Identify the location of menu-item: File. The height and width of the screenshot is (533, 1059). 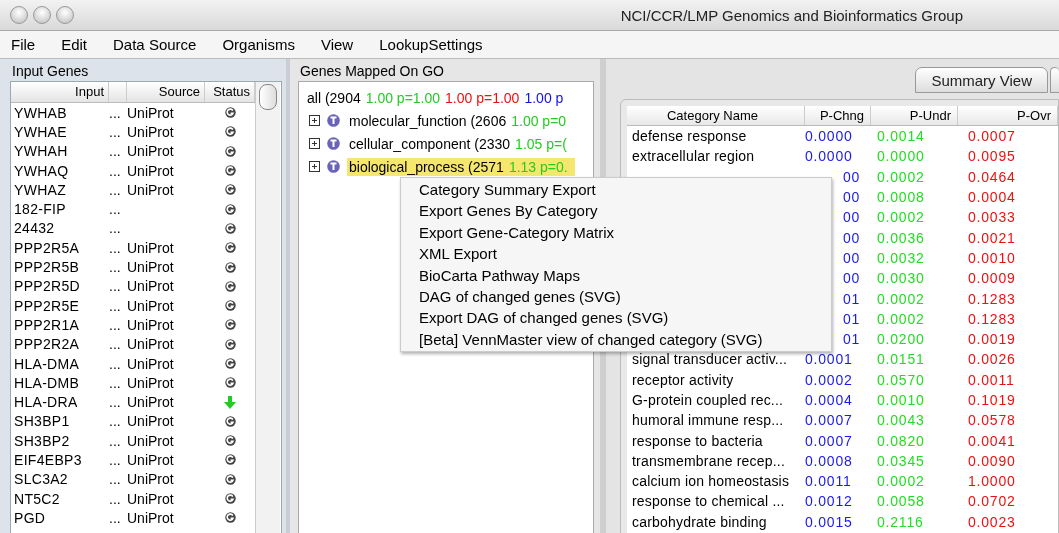
(28, 44).